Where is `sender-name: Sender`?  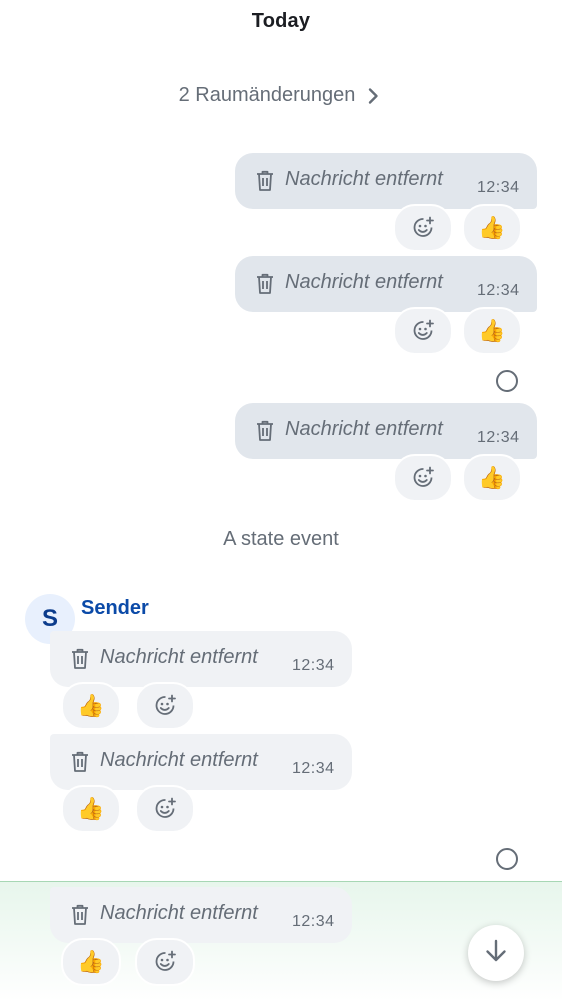
sender-name: Sender is located at coordinates (115, 608).